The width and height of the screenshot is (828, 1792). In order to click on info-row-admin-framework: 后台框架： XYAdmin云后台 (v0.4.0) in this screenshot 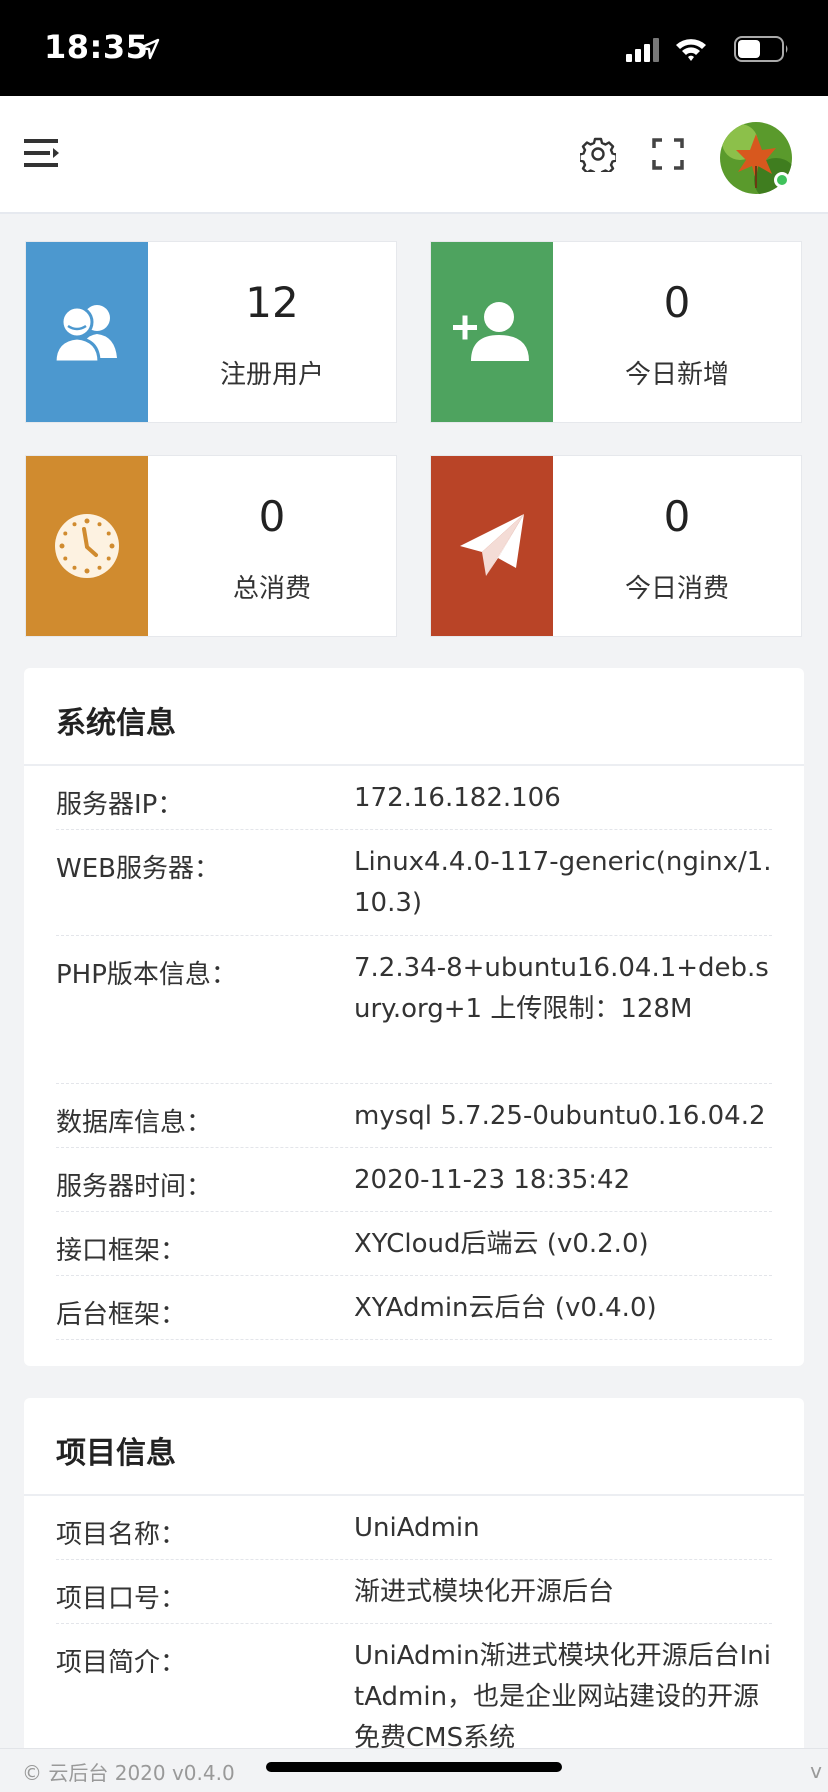, I will do `click(414, 1308)`.